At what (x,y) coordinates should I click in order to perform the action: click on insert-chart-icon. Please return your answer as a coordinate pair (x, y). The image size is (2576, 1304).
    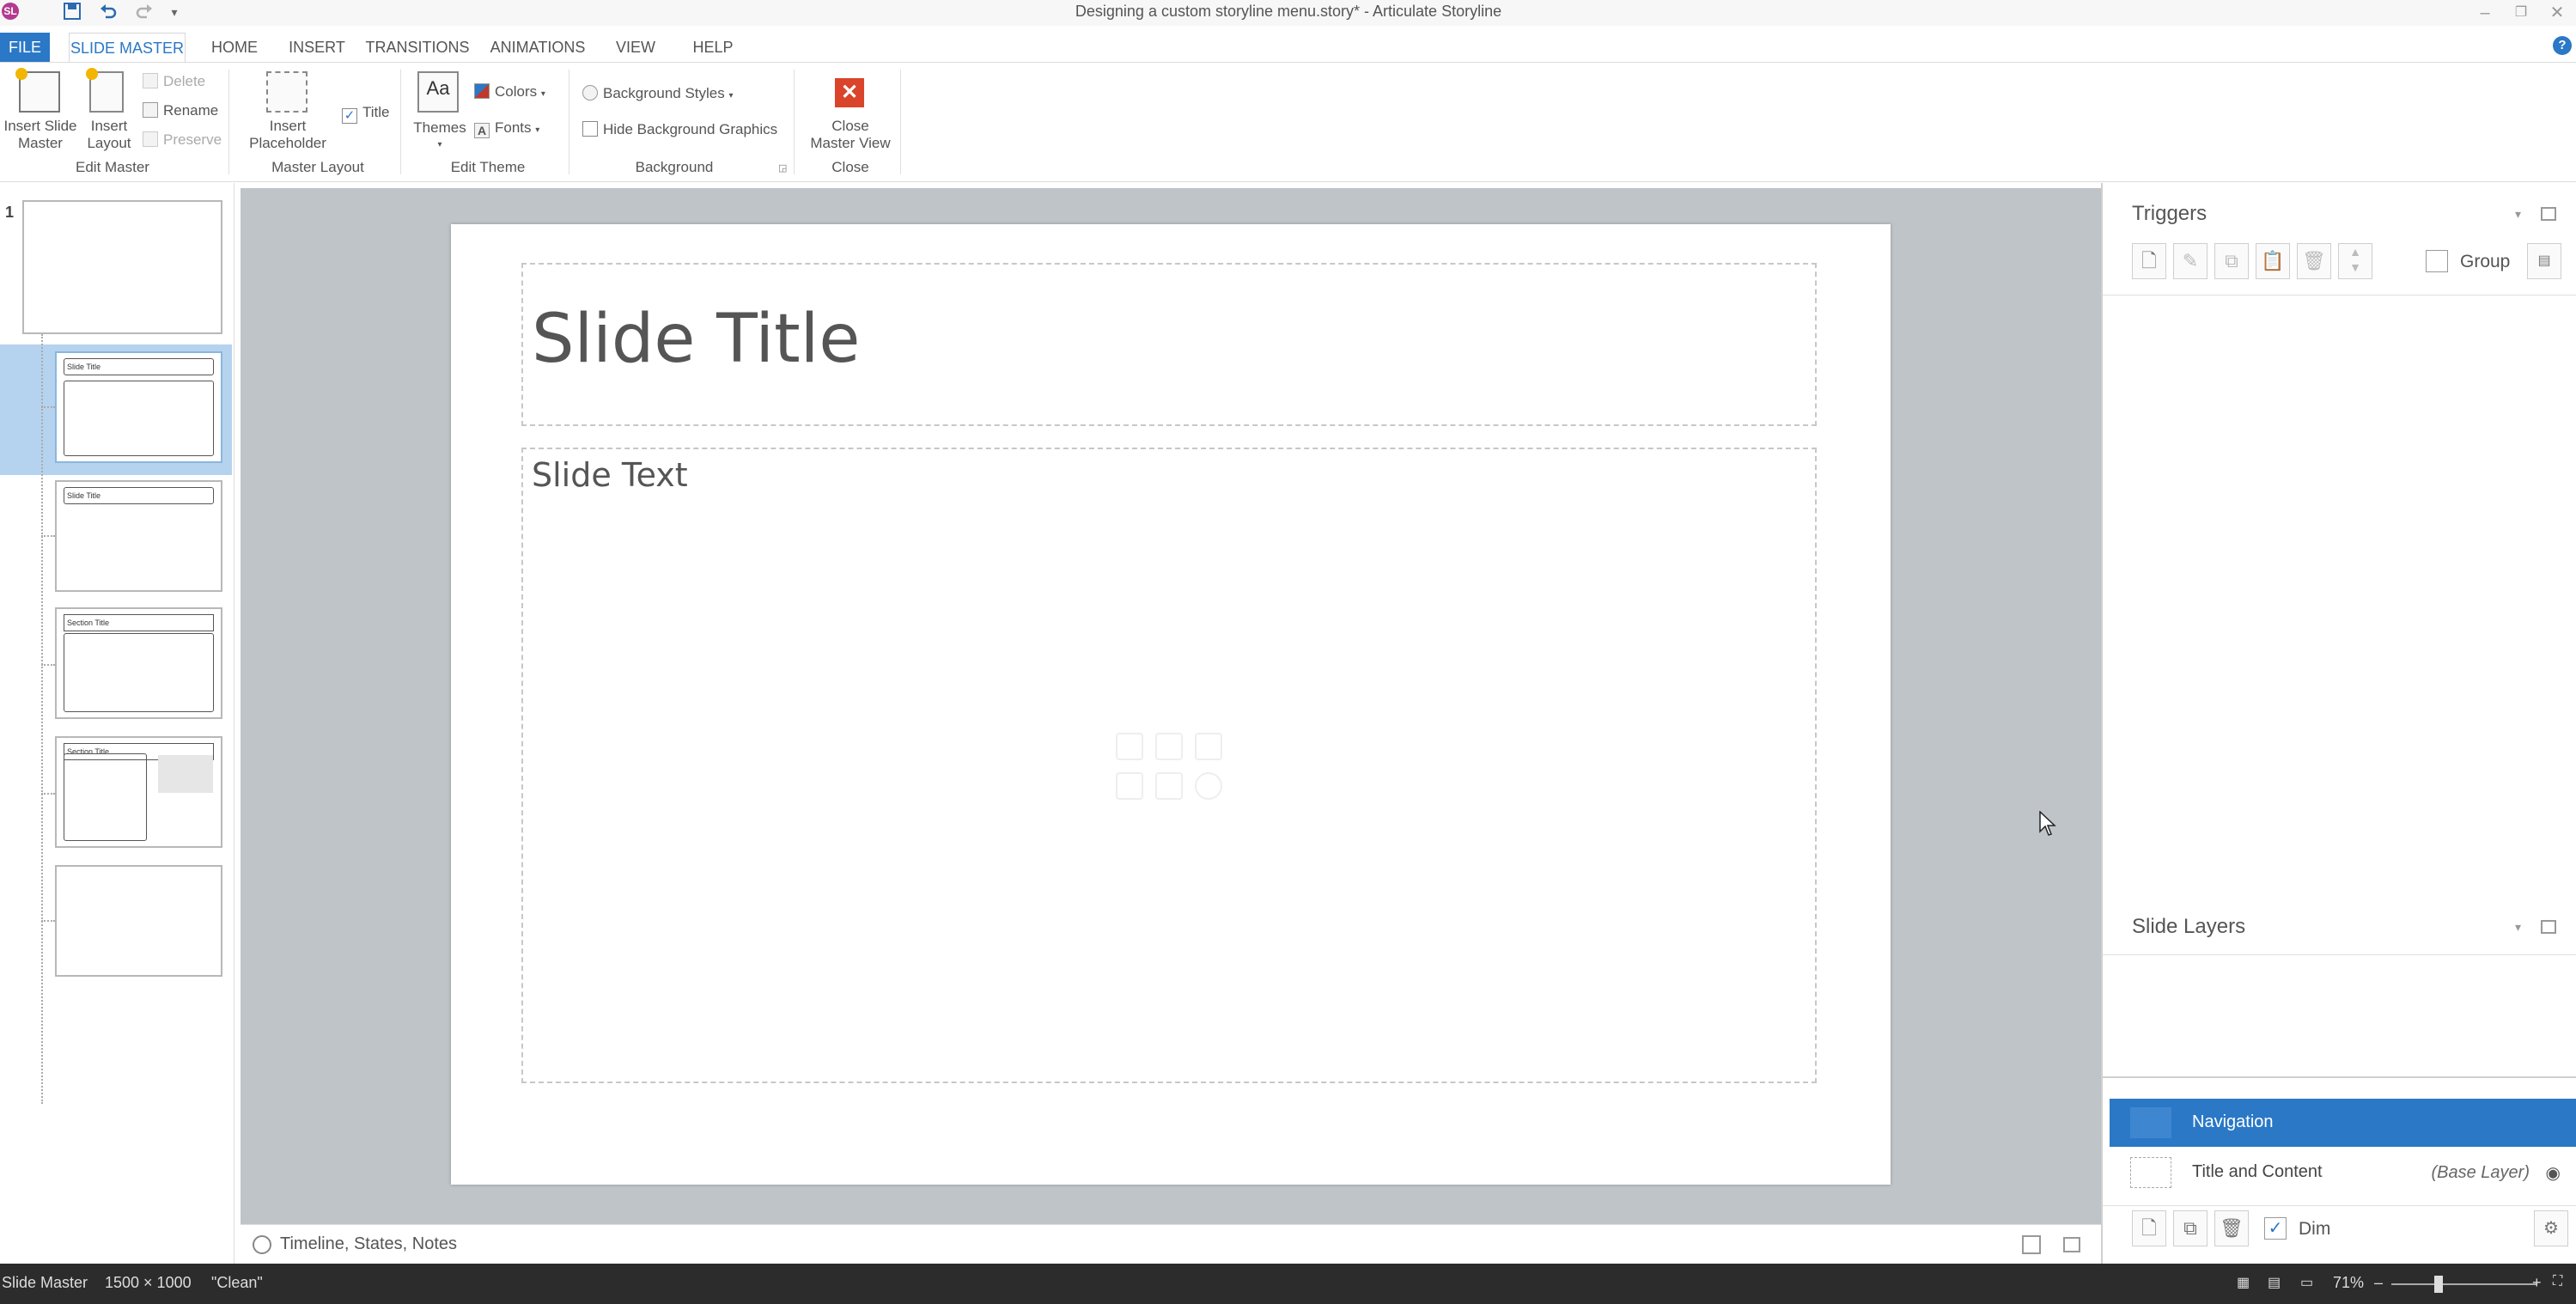
    Looking at the image, I should click on (1169, 746).